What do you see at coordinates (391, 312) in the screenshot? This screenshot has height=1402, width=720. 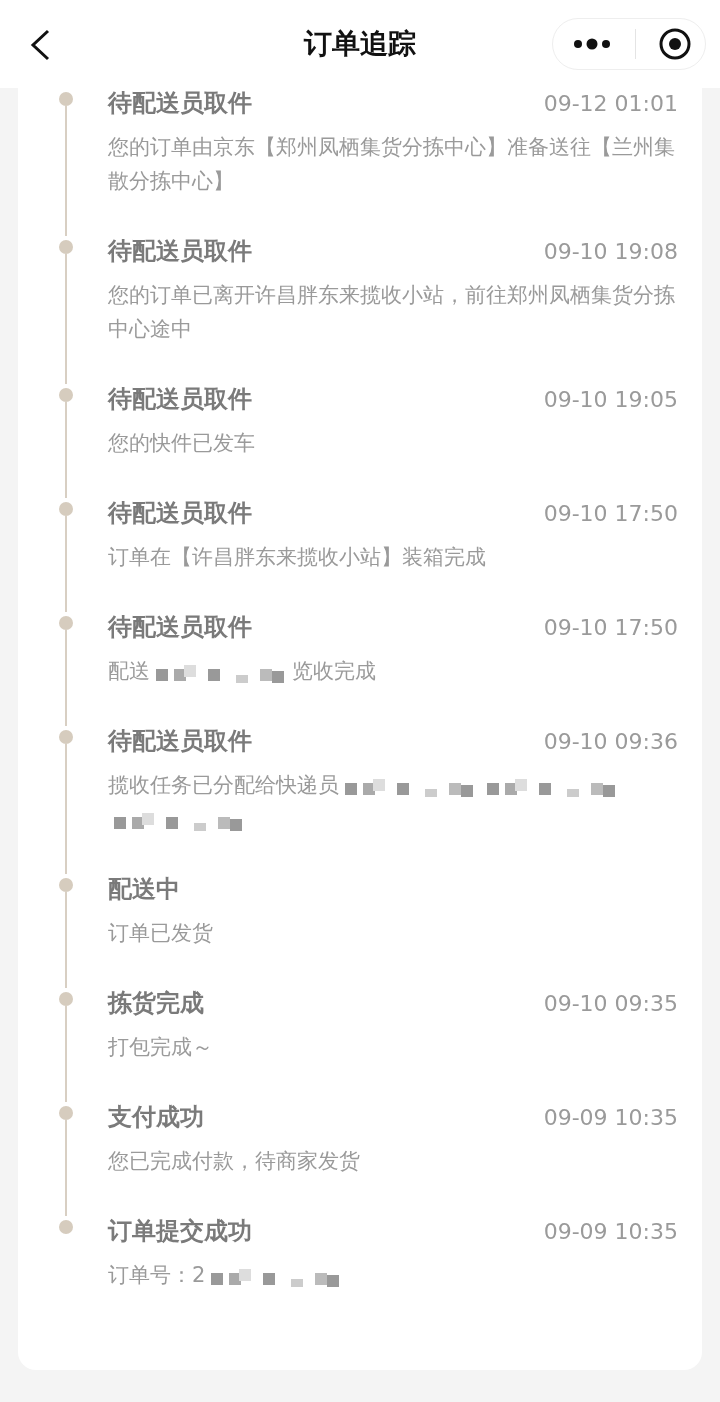 I see `event-description: 您的订单已离开许昌胖东来揽收小站，前往郑州凤栖集货分拣中心途中` at bounding box center [391, 312].